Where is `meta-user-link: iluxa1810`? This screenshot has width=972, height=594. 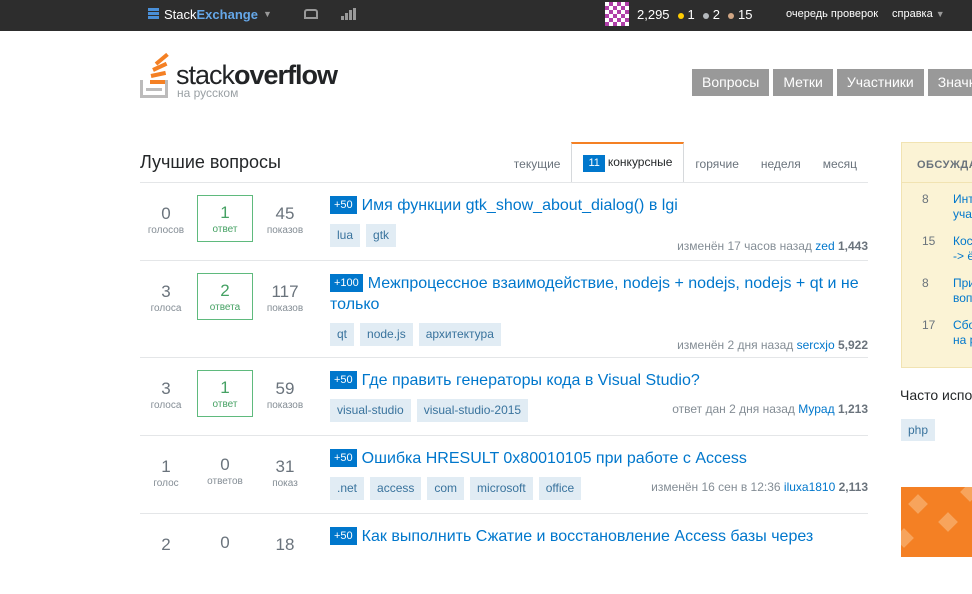
meta-user-link: iluxa1810 is located at coordinates (809, 487).